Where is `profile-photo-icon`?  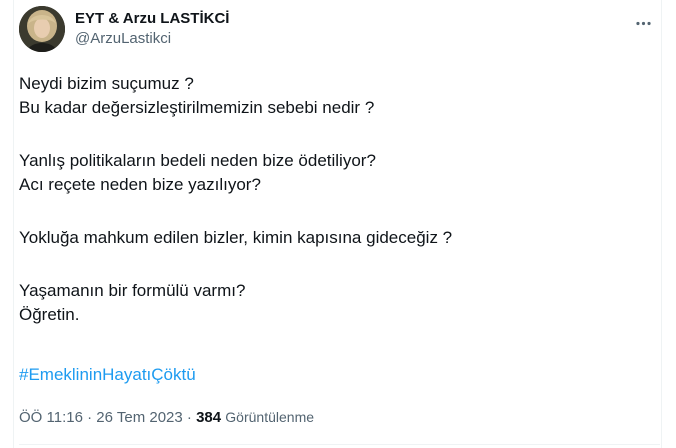
profile-photo-icon is located at coordinates (42, 29).